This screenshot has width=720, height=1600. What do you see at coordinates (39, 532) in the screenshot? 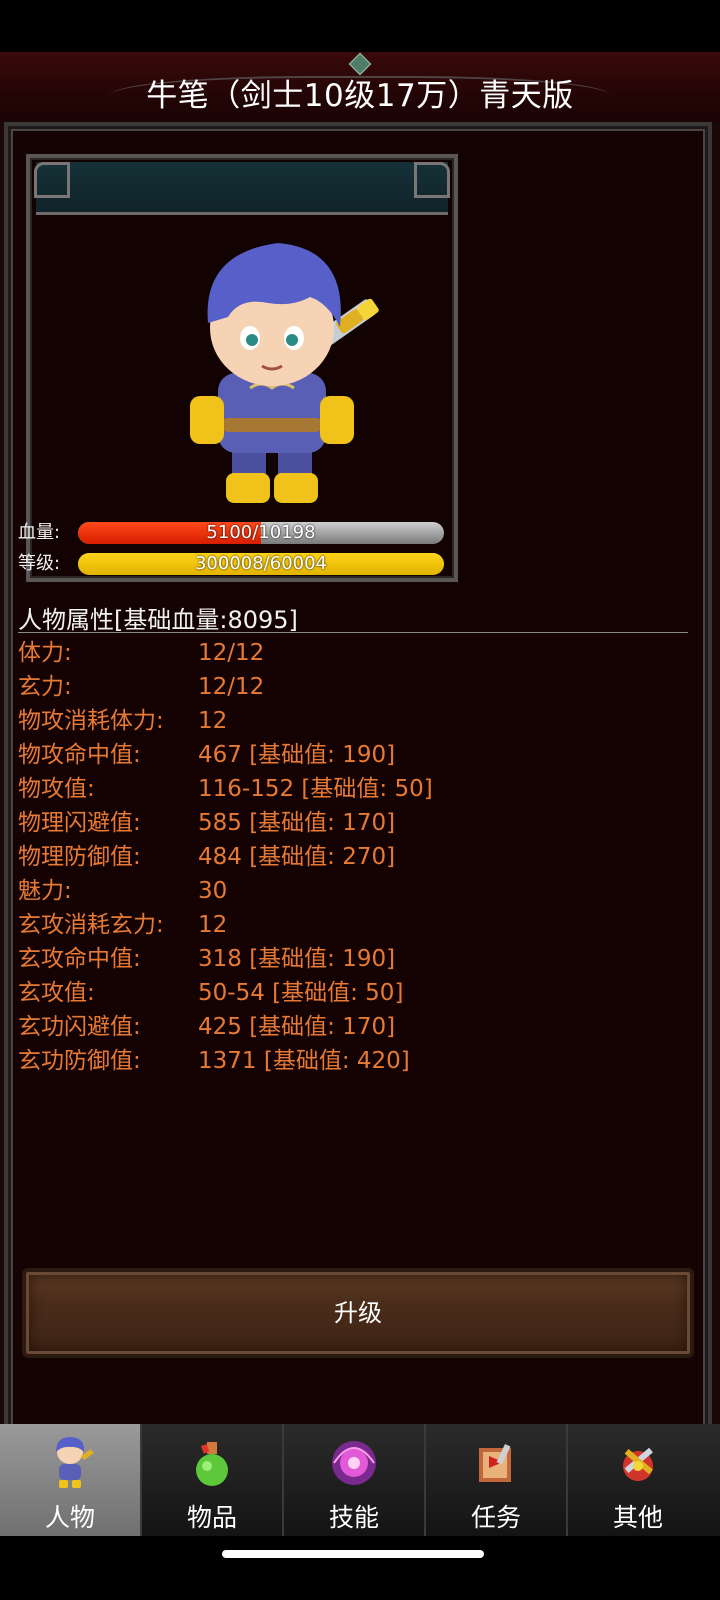
I see `hp-label: 血量:` at bounding box center [39, 532].